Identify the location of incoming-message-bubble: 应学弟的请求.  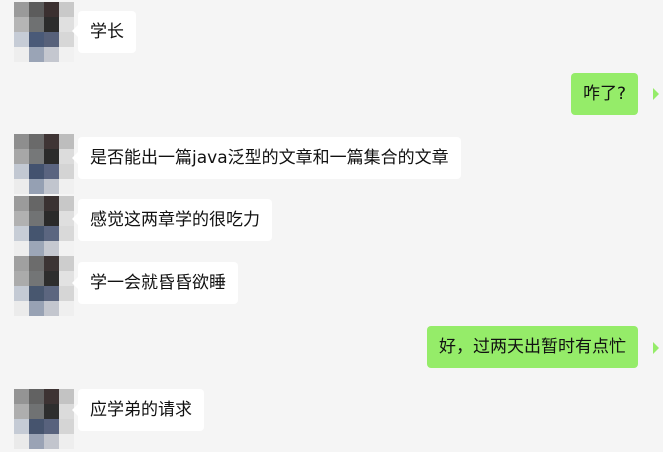
(141, 410).